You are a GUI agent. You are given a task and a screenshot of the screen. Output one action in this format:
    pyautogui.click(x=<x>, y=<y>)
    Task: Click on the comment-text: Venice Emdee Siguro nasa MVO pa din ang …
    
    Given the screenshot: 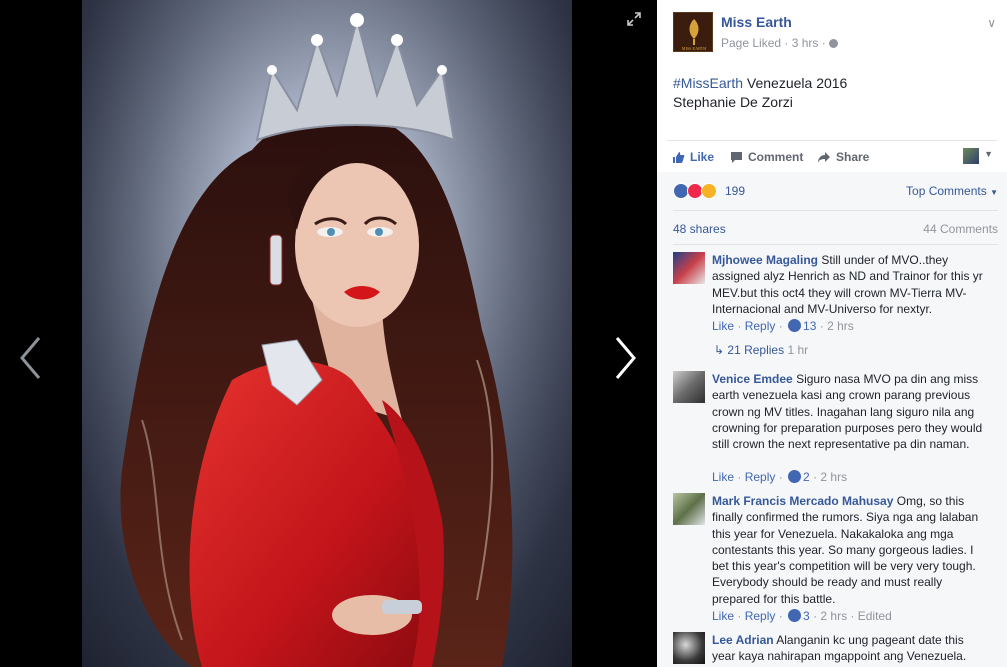 What is the action you would take?
    pyautogui.click(x=847, y=412)
    